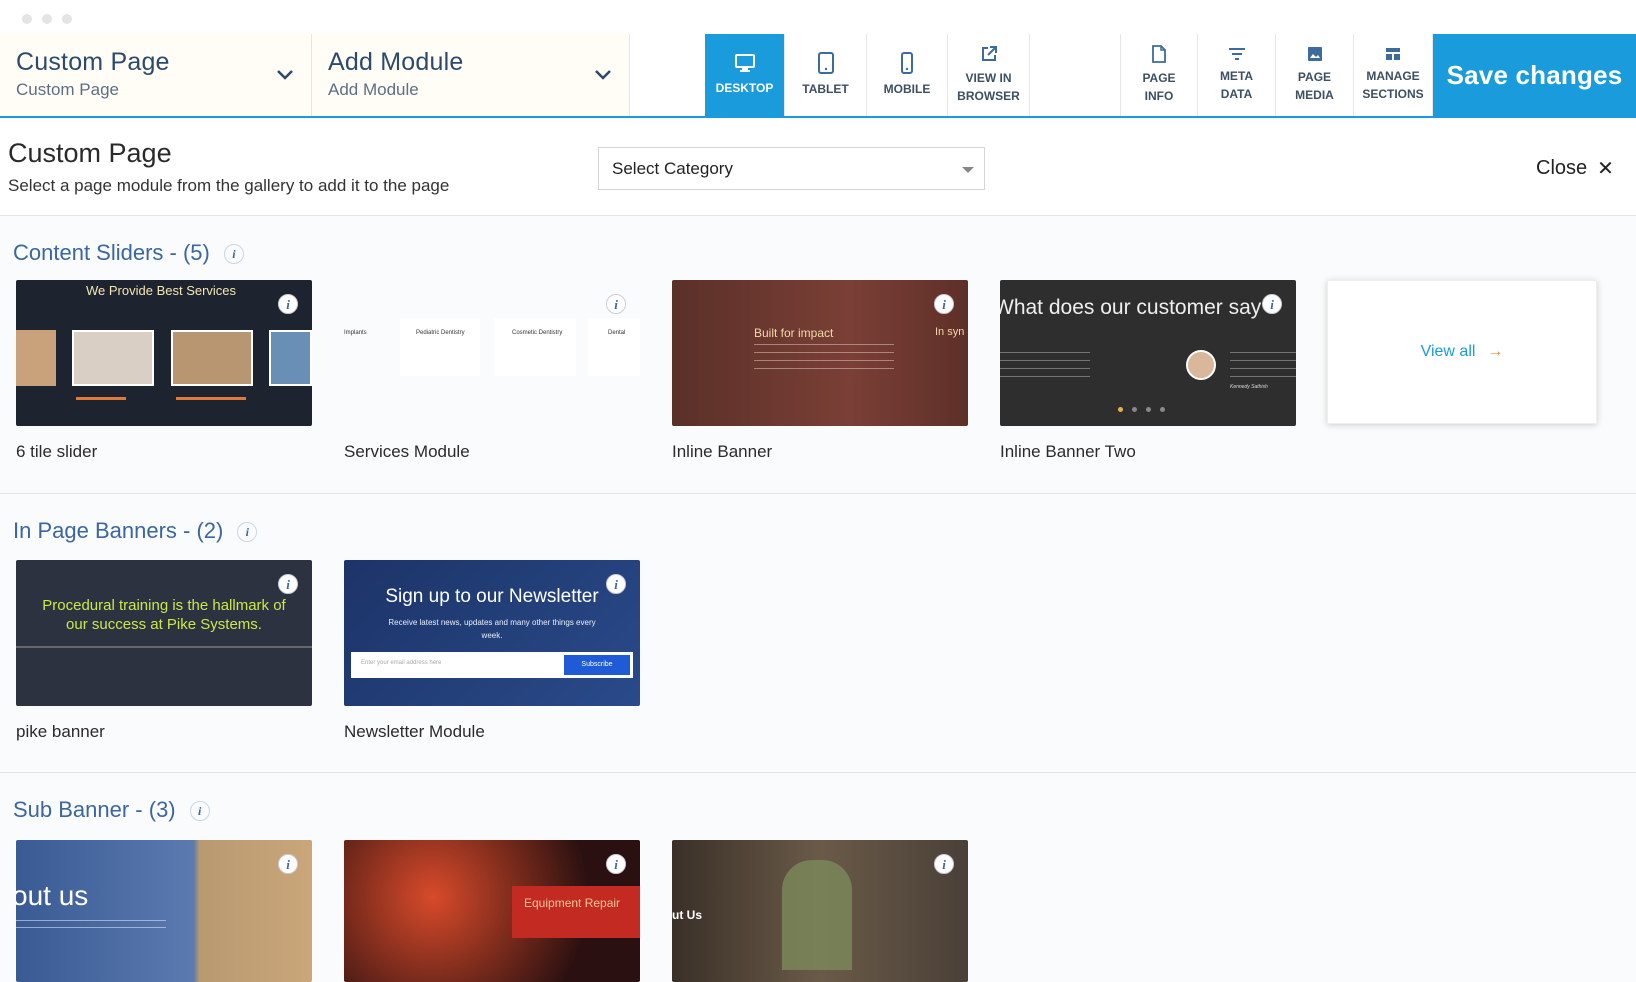  I want to click on page-info-button: PAGE INFO, so click(1159, 75).